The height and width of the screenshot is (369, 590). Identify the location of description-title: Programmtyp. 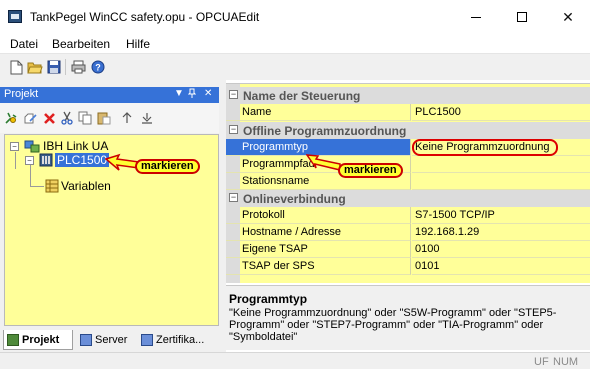
(268, 299).